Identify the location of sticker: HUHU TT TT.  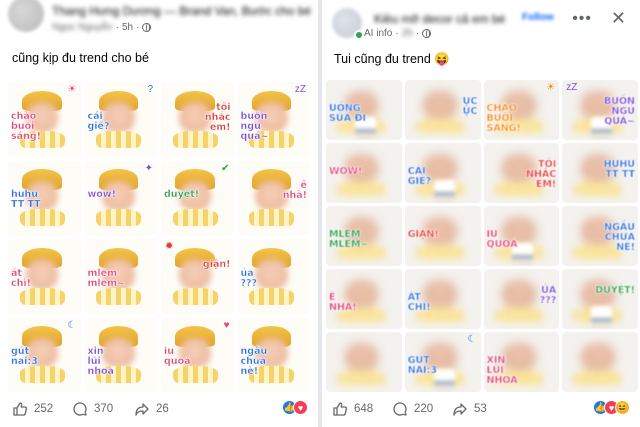
(600, 173).